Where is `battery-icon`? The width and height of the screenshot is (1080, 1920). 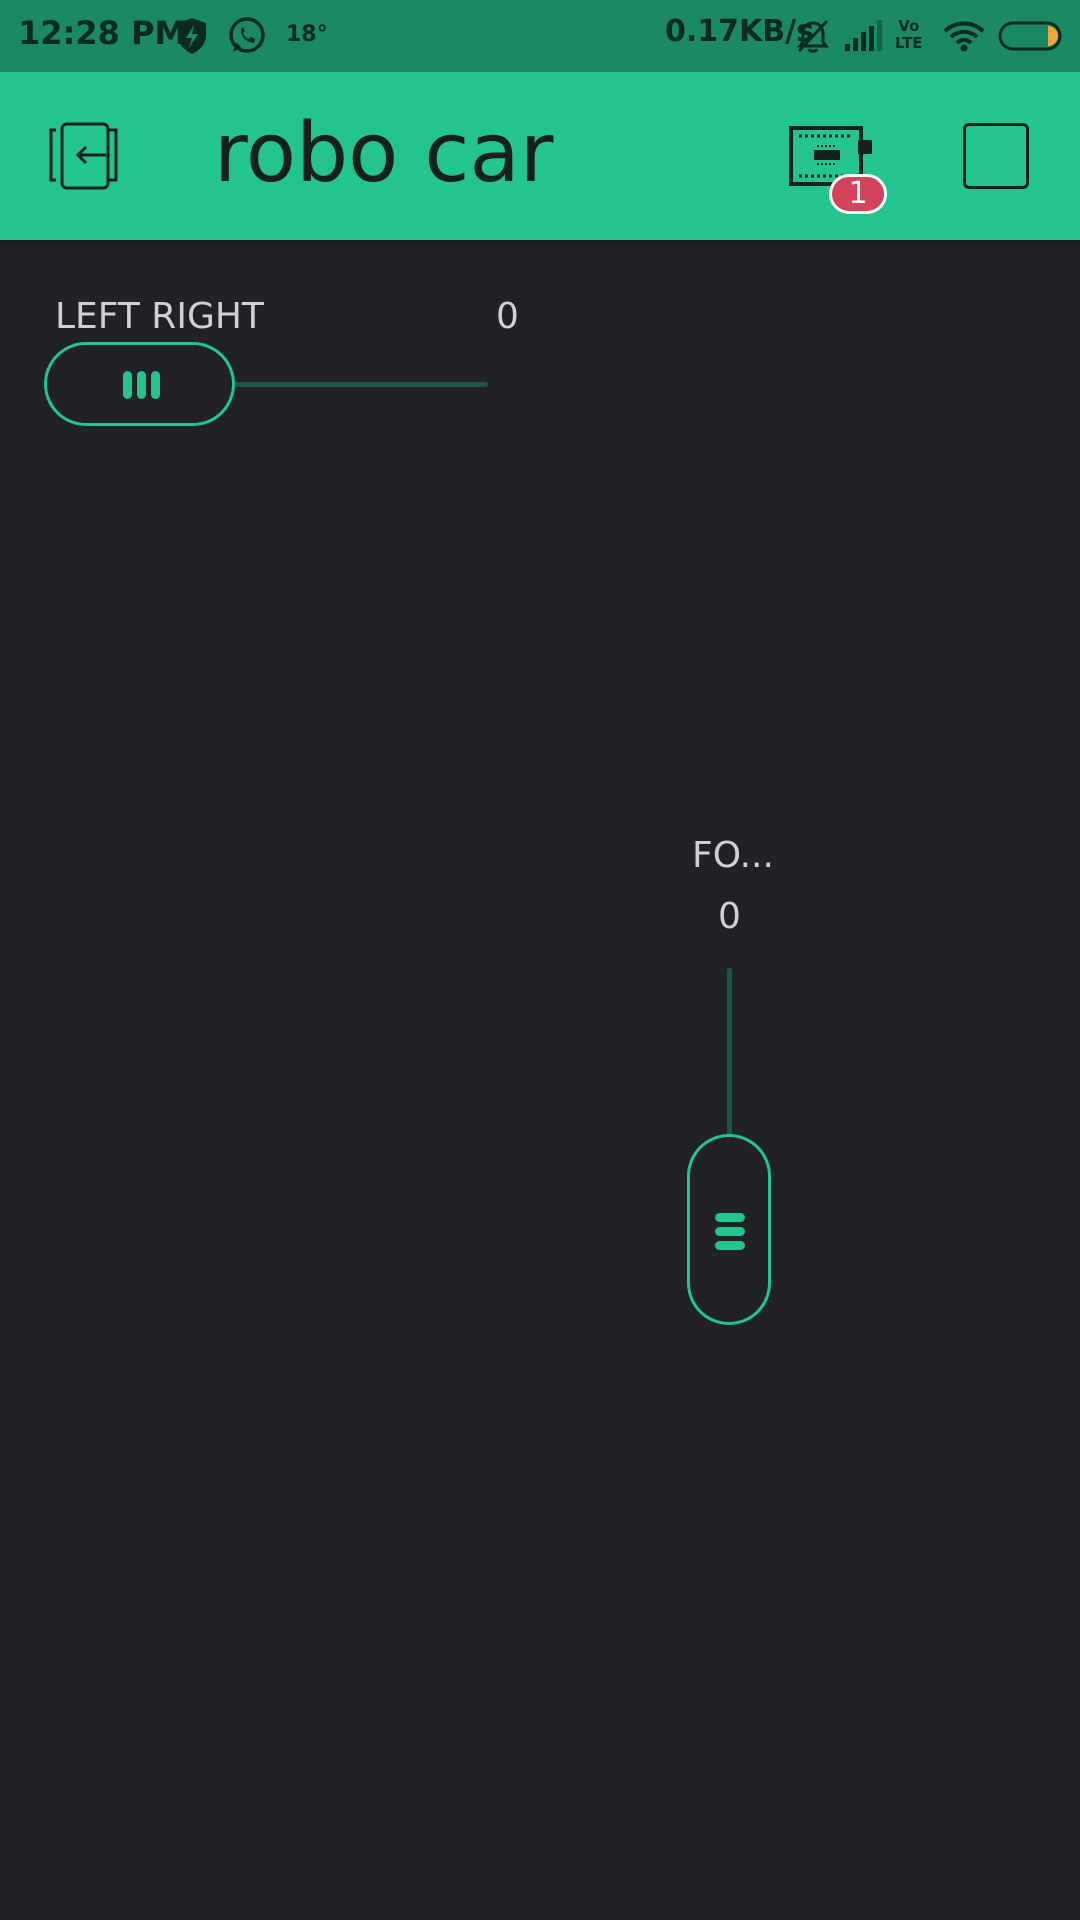 battery-icon is located at coordinates (1030, 36).